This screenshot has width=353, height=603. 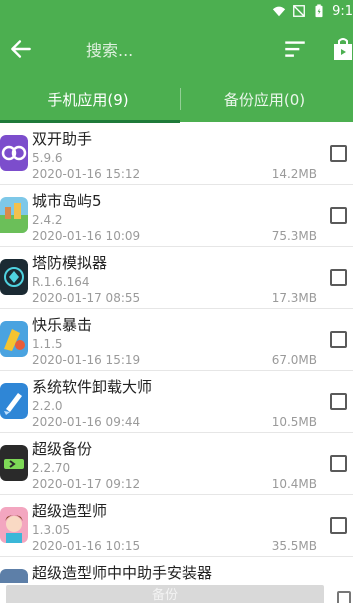 What do you see at coordinates (47, 158) in the screenshot?
I see `app-version: 5.9.6` at bounding box center [47, 158].